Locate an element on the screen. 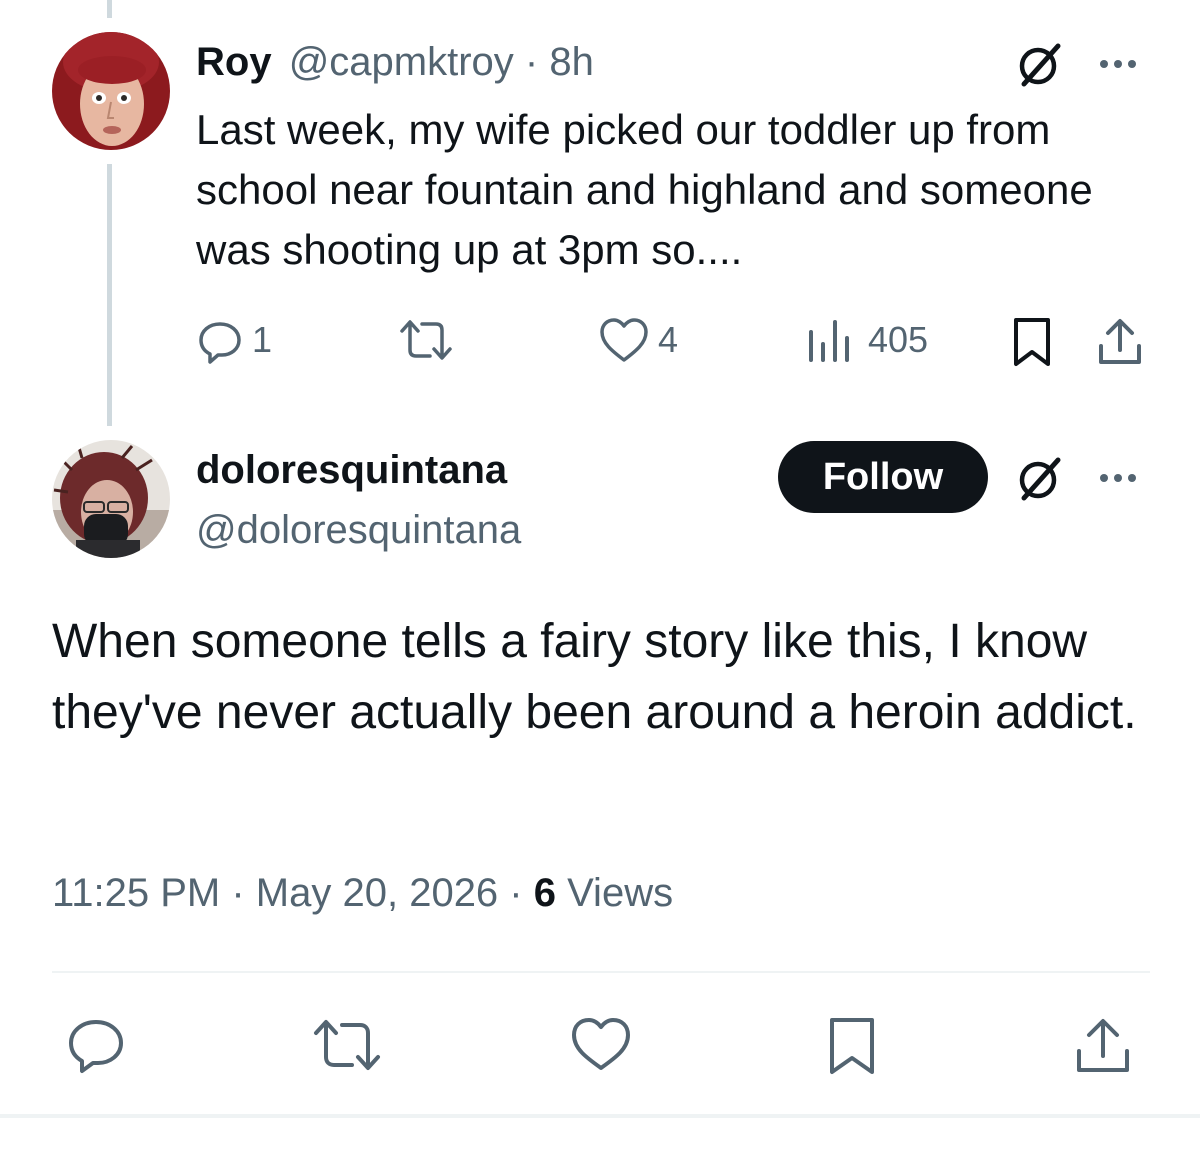 Image resolution: width=1200 pixels, height=1155 pixels. thread-line-top is located at coordinates (109, 9).